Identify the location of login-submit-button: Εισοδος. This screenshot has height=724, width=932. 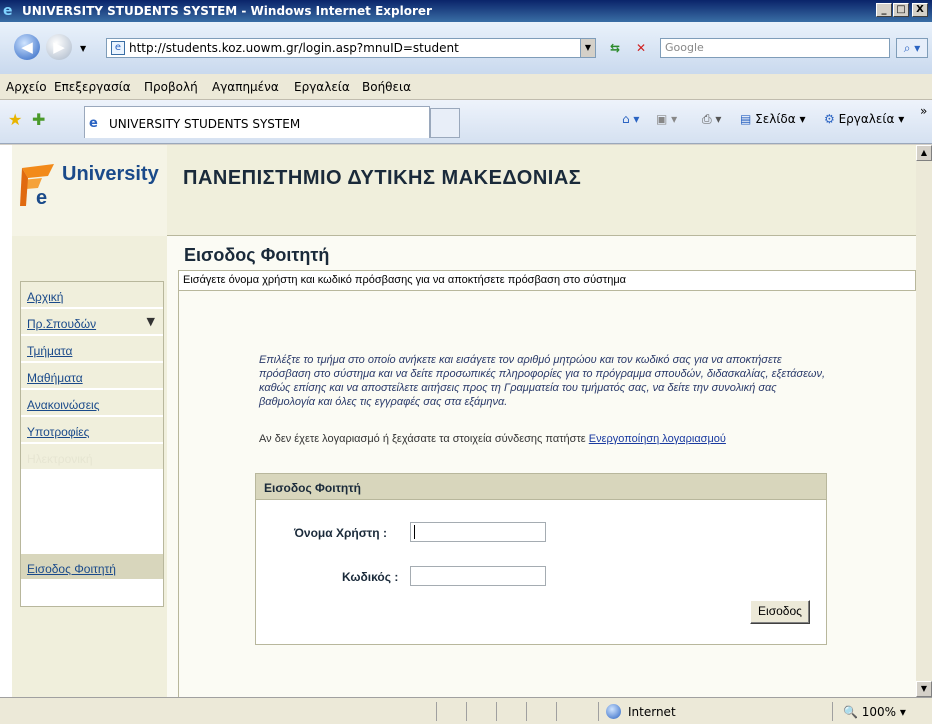
(780, 612).